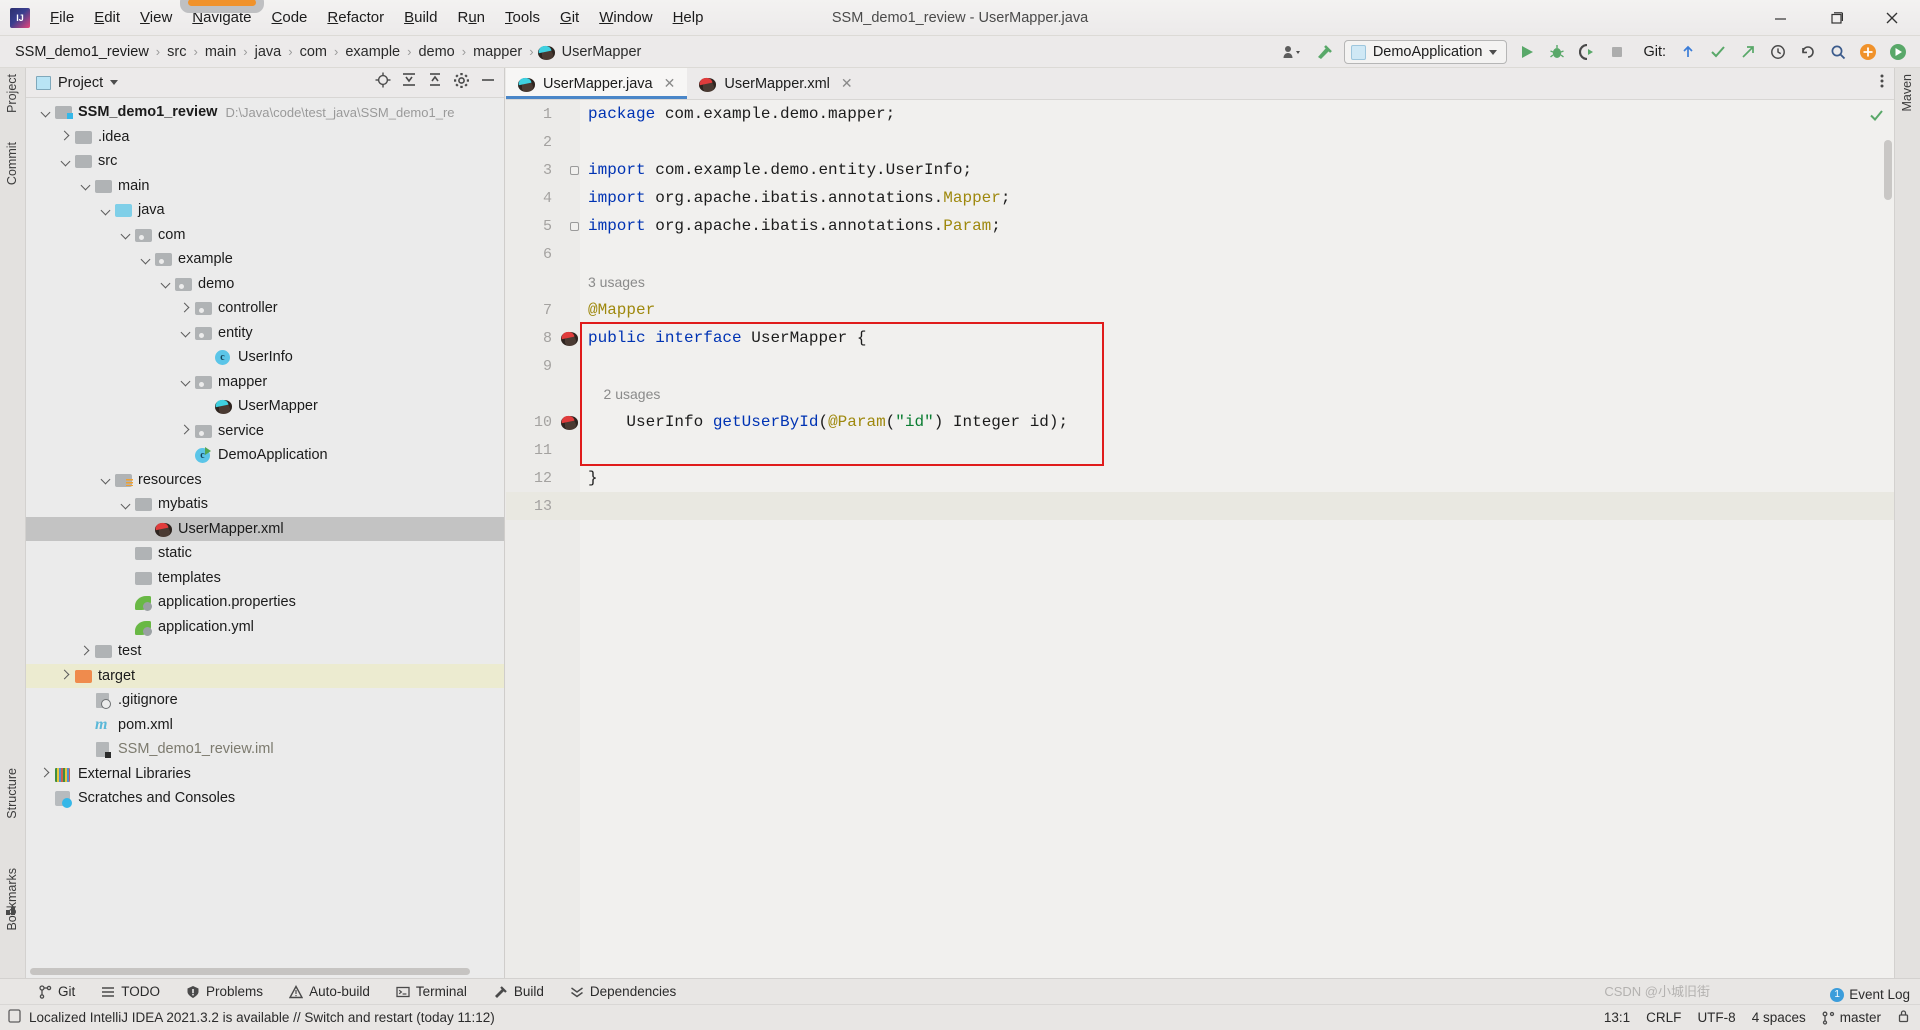 This screenshot has width=1920, height=1030. I want to click on tree-node-scratches-and-consoles: Scratches and Consoles, so click(265, 798).